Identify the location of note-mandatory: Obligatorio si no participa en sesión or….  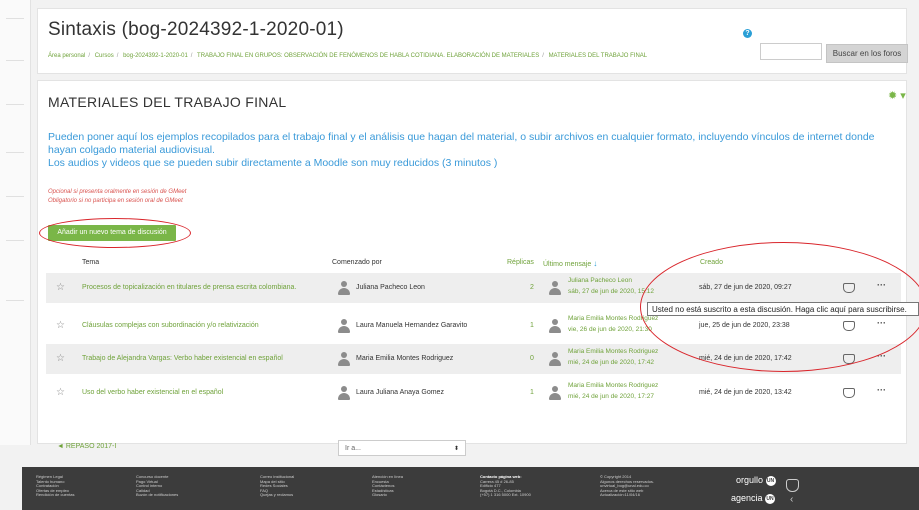
(115, 201).